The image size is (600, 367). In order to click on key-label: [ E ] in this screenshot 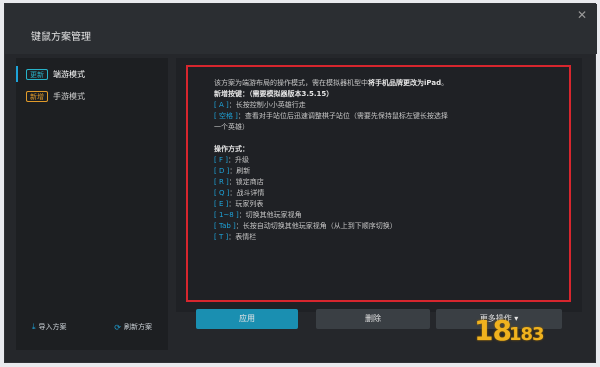, I will do `click(221, 204)`.